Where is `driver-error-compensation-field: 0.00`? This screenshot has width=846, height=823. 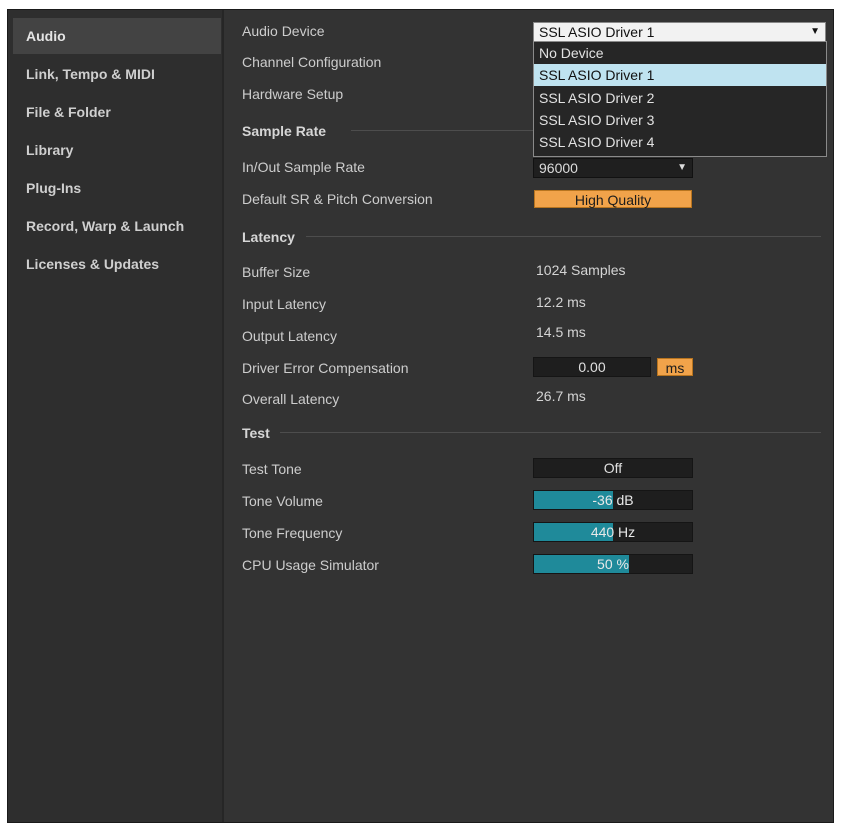 driver-error-compensation-field: 0.00 is located at coordinates (592, 367).